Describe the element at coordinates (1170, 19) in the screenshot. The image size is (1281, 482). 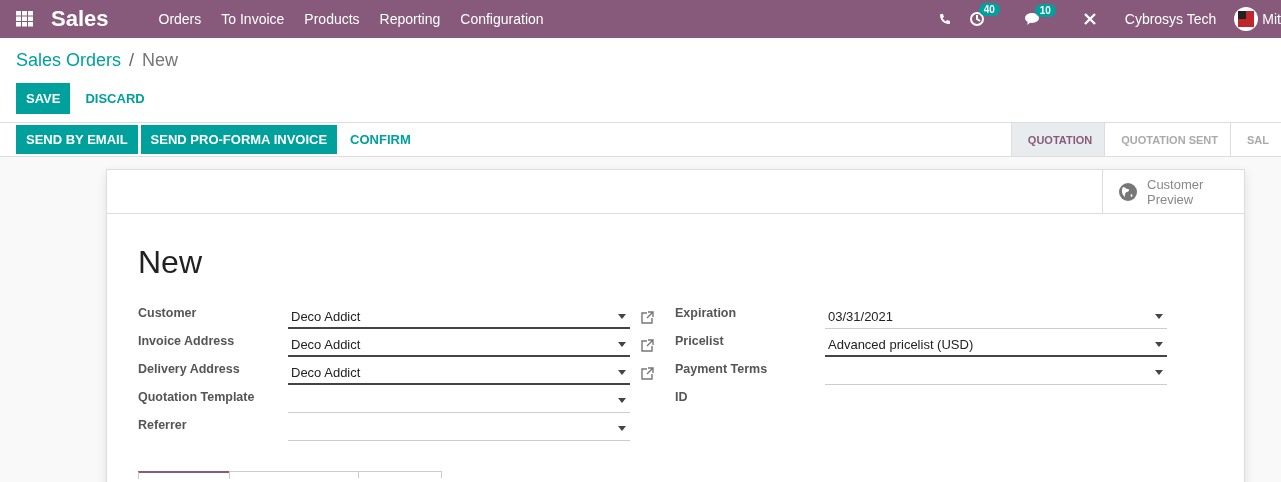
I see `company-name: Cybrosys Tech` at that location.